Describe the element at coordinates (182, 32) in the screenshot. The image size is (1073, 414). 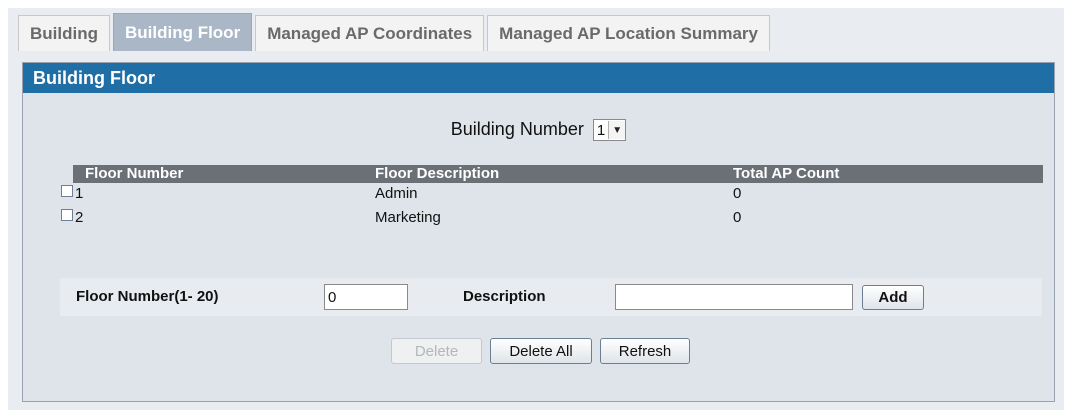
I see `tab-building-floor: Building Floor` at that location.